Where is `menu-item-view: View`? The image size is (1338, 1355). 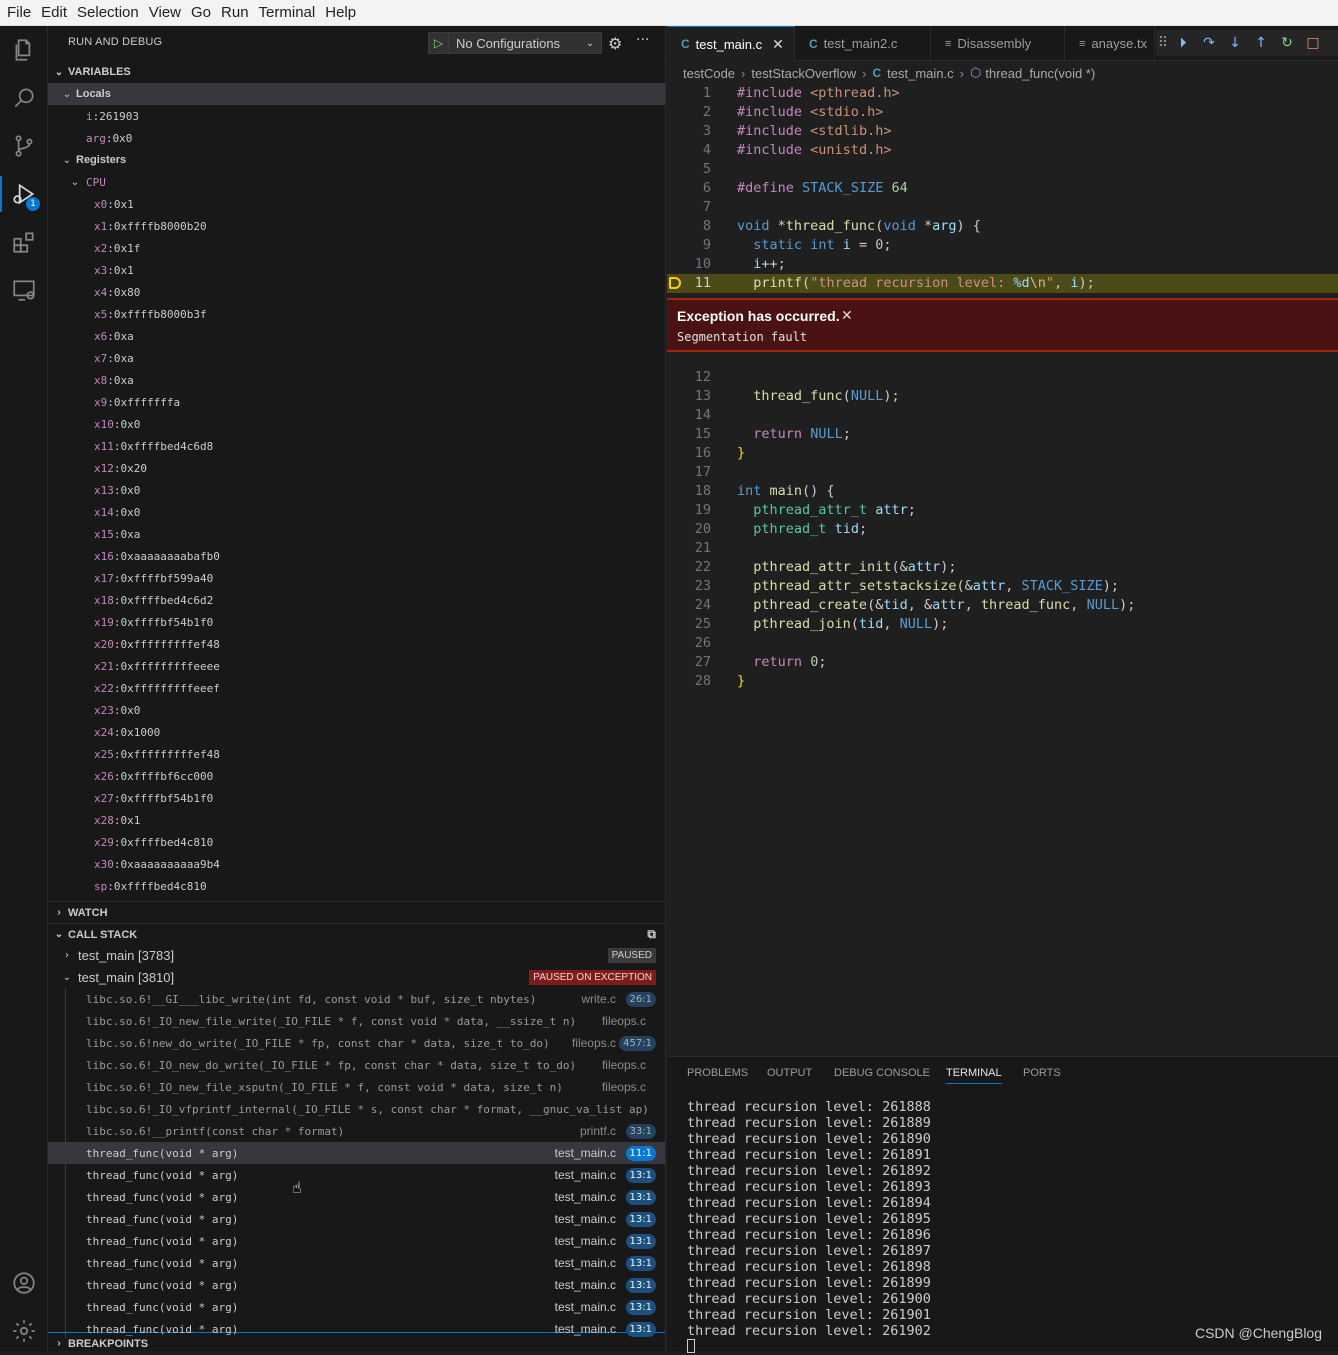
menu-item-view: View is located at coordinates (165, 13).